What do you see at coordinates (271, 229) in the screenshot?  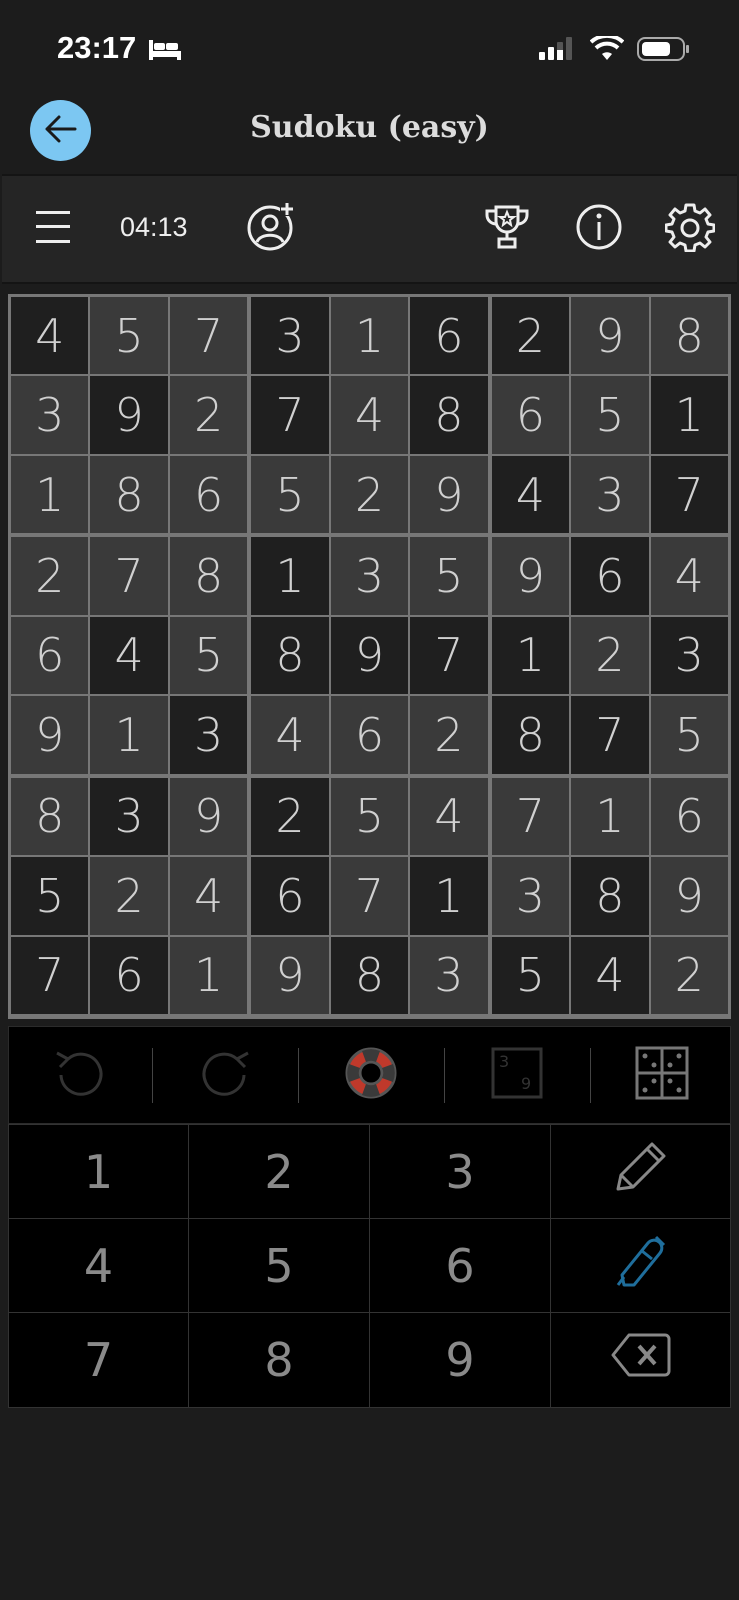 I see `add-player-button` at bounding box center [271, 229].